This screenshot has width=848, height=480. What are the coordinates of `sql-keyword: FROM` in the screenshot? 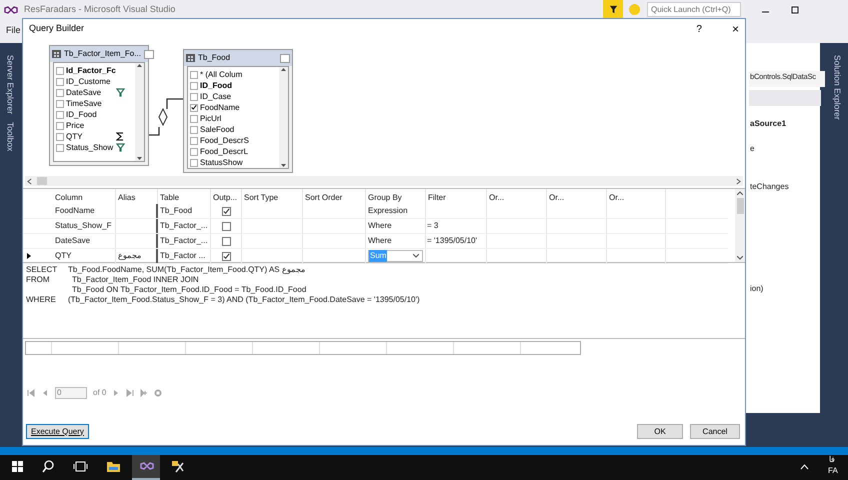 It's located at (38, 280).